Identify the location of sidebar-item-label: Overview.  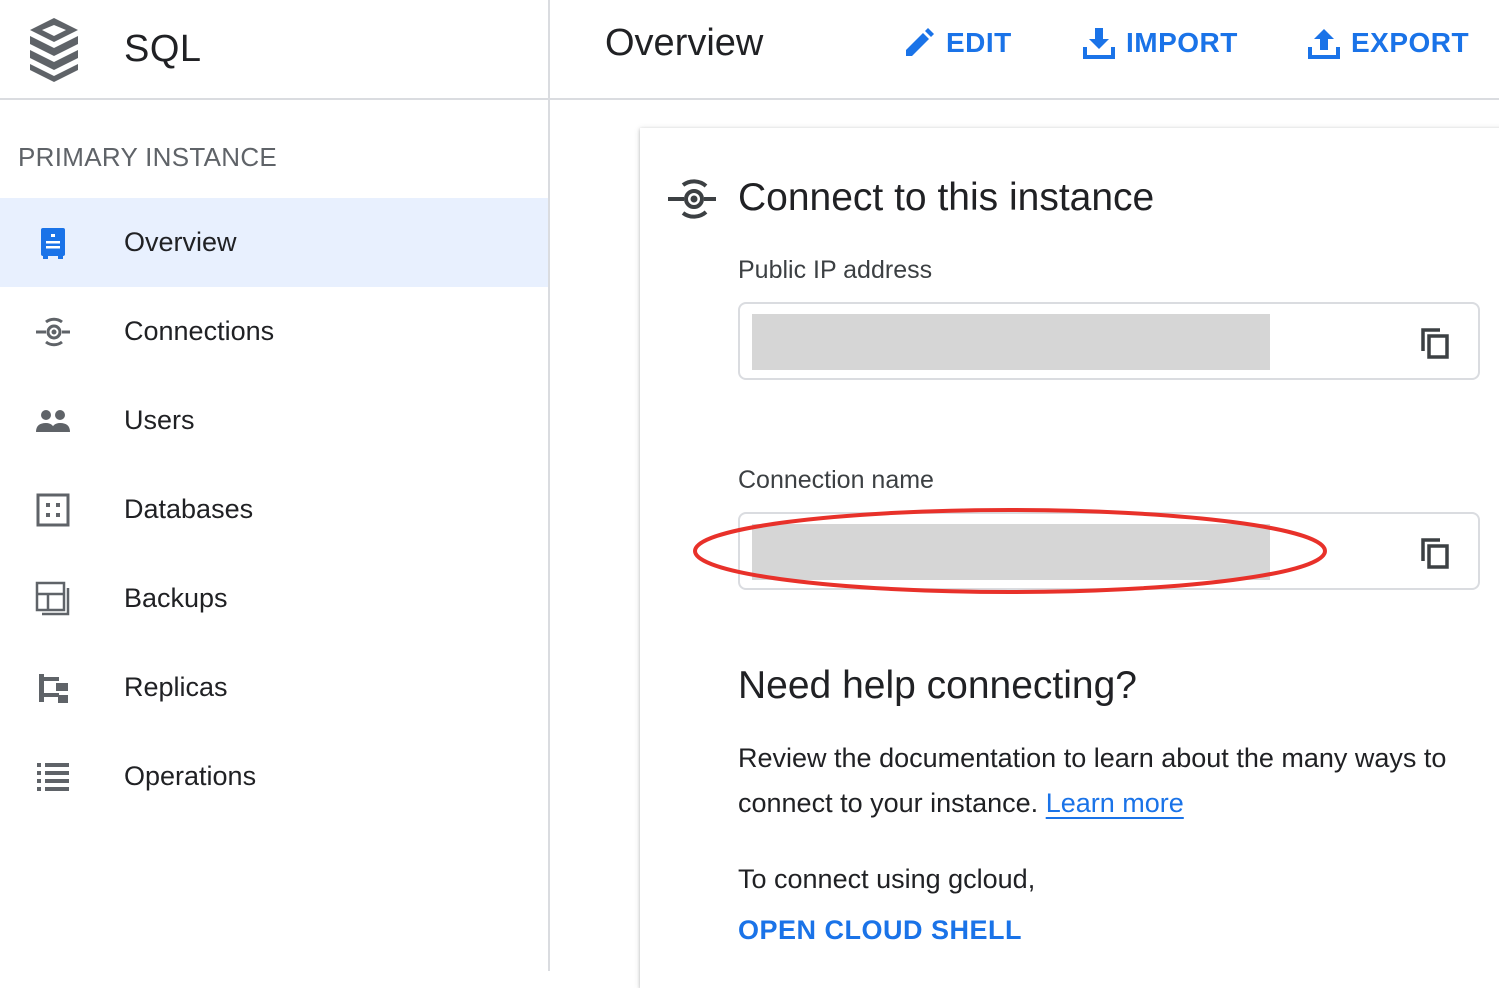
(180, 242).